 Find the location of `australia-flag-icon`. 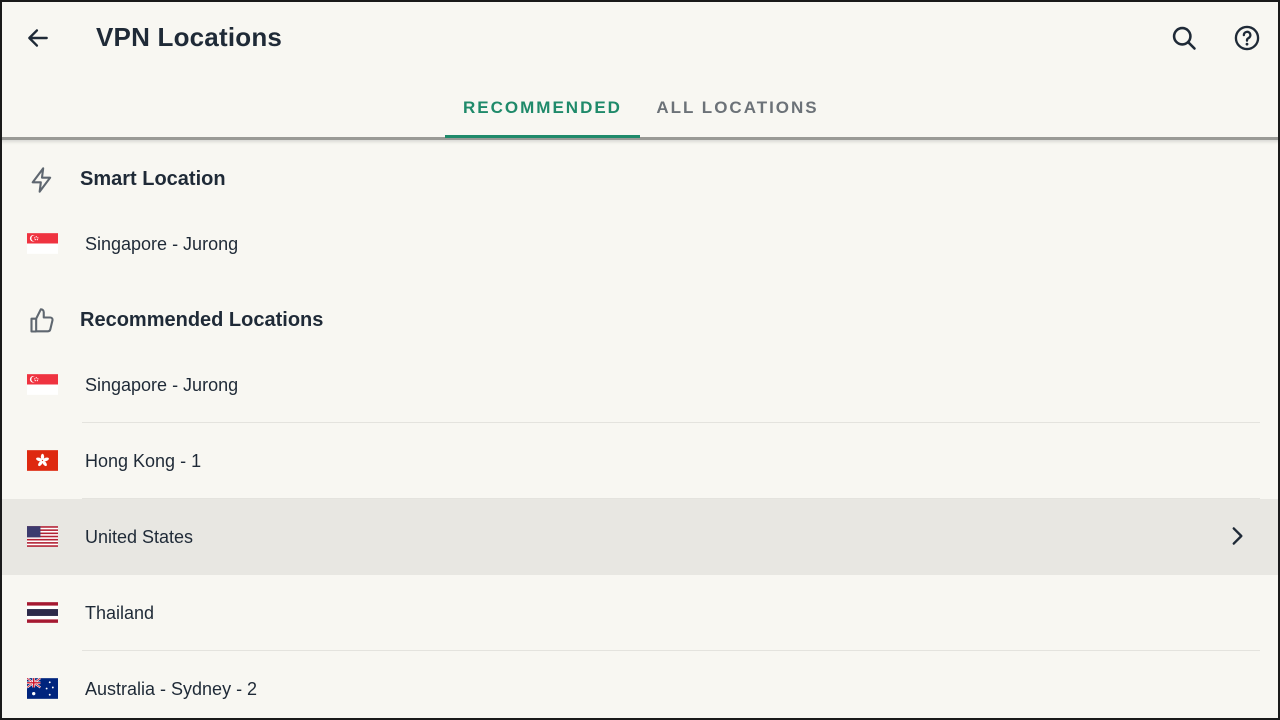

australia-flag-icon is located at coordinates (42, 688).